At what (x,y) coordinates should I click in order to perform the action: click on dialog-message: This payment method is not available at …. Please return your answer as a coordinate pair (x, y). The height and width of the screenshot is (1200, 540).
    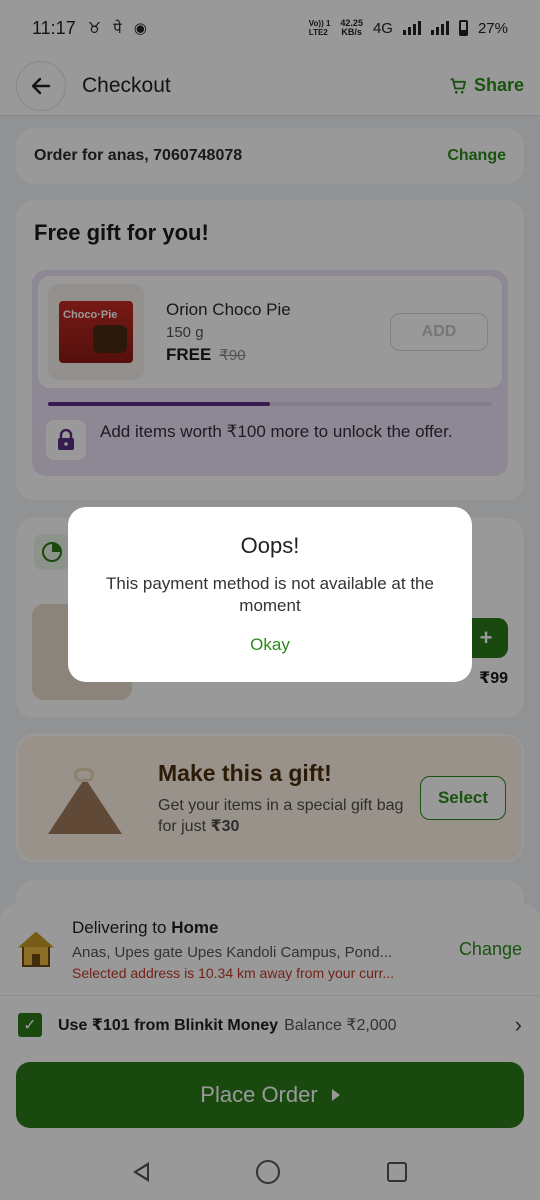
    Looking at the image, I should click on (270, 594).